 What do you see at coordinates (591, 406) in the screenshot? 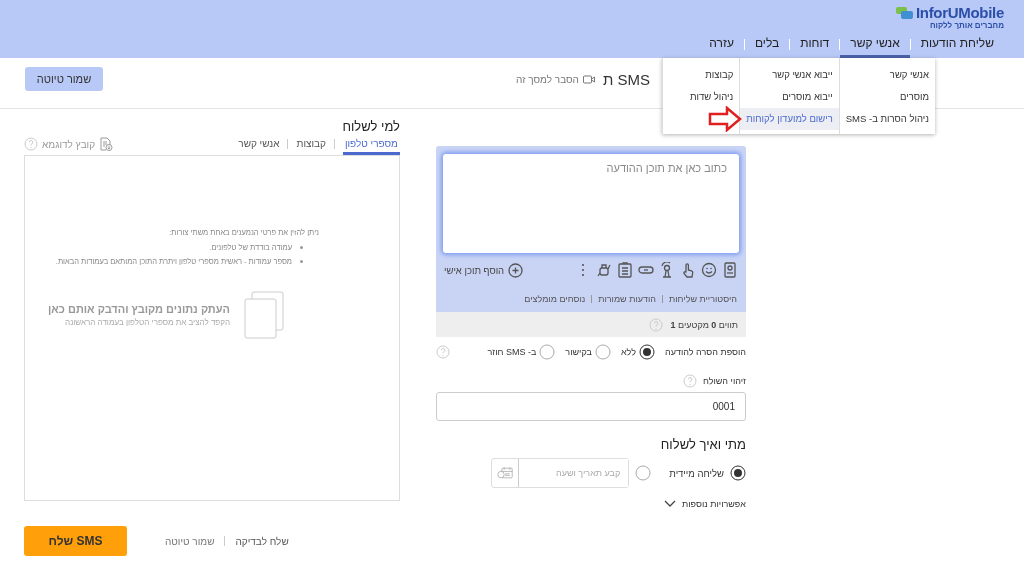
I see `sender-id-field: 0001` at bounding box center [591, 406].